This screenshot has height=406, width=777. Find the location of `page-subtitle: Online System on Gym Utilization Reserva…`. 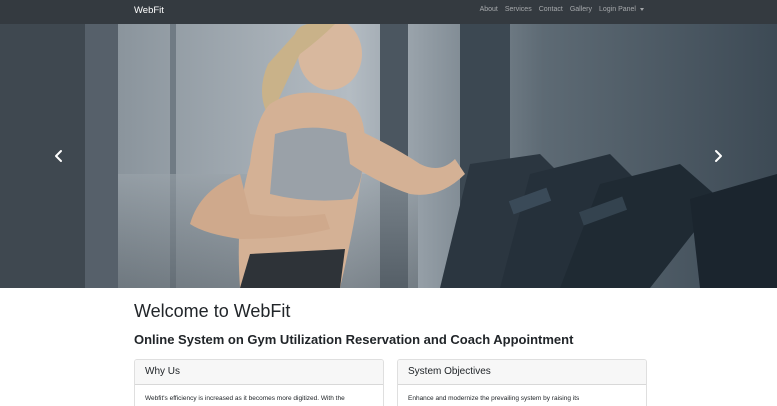

page-subtitle: Online System on Gym Utilization Reserva… is located at coordinates (354, 339).